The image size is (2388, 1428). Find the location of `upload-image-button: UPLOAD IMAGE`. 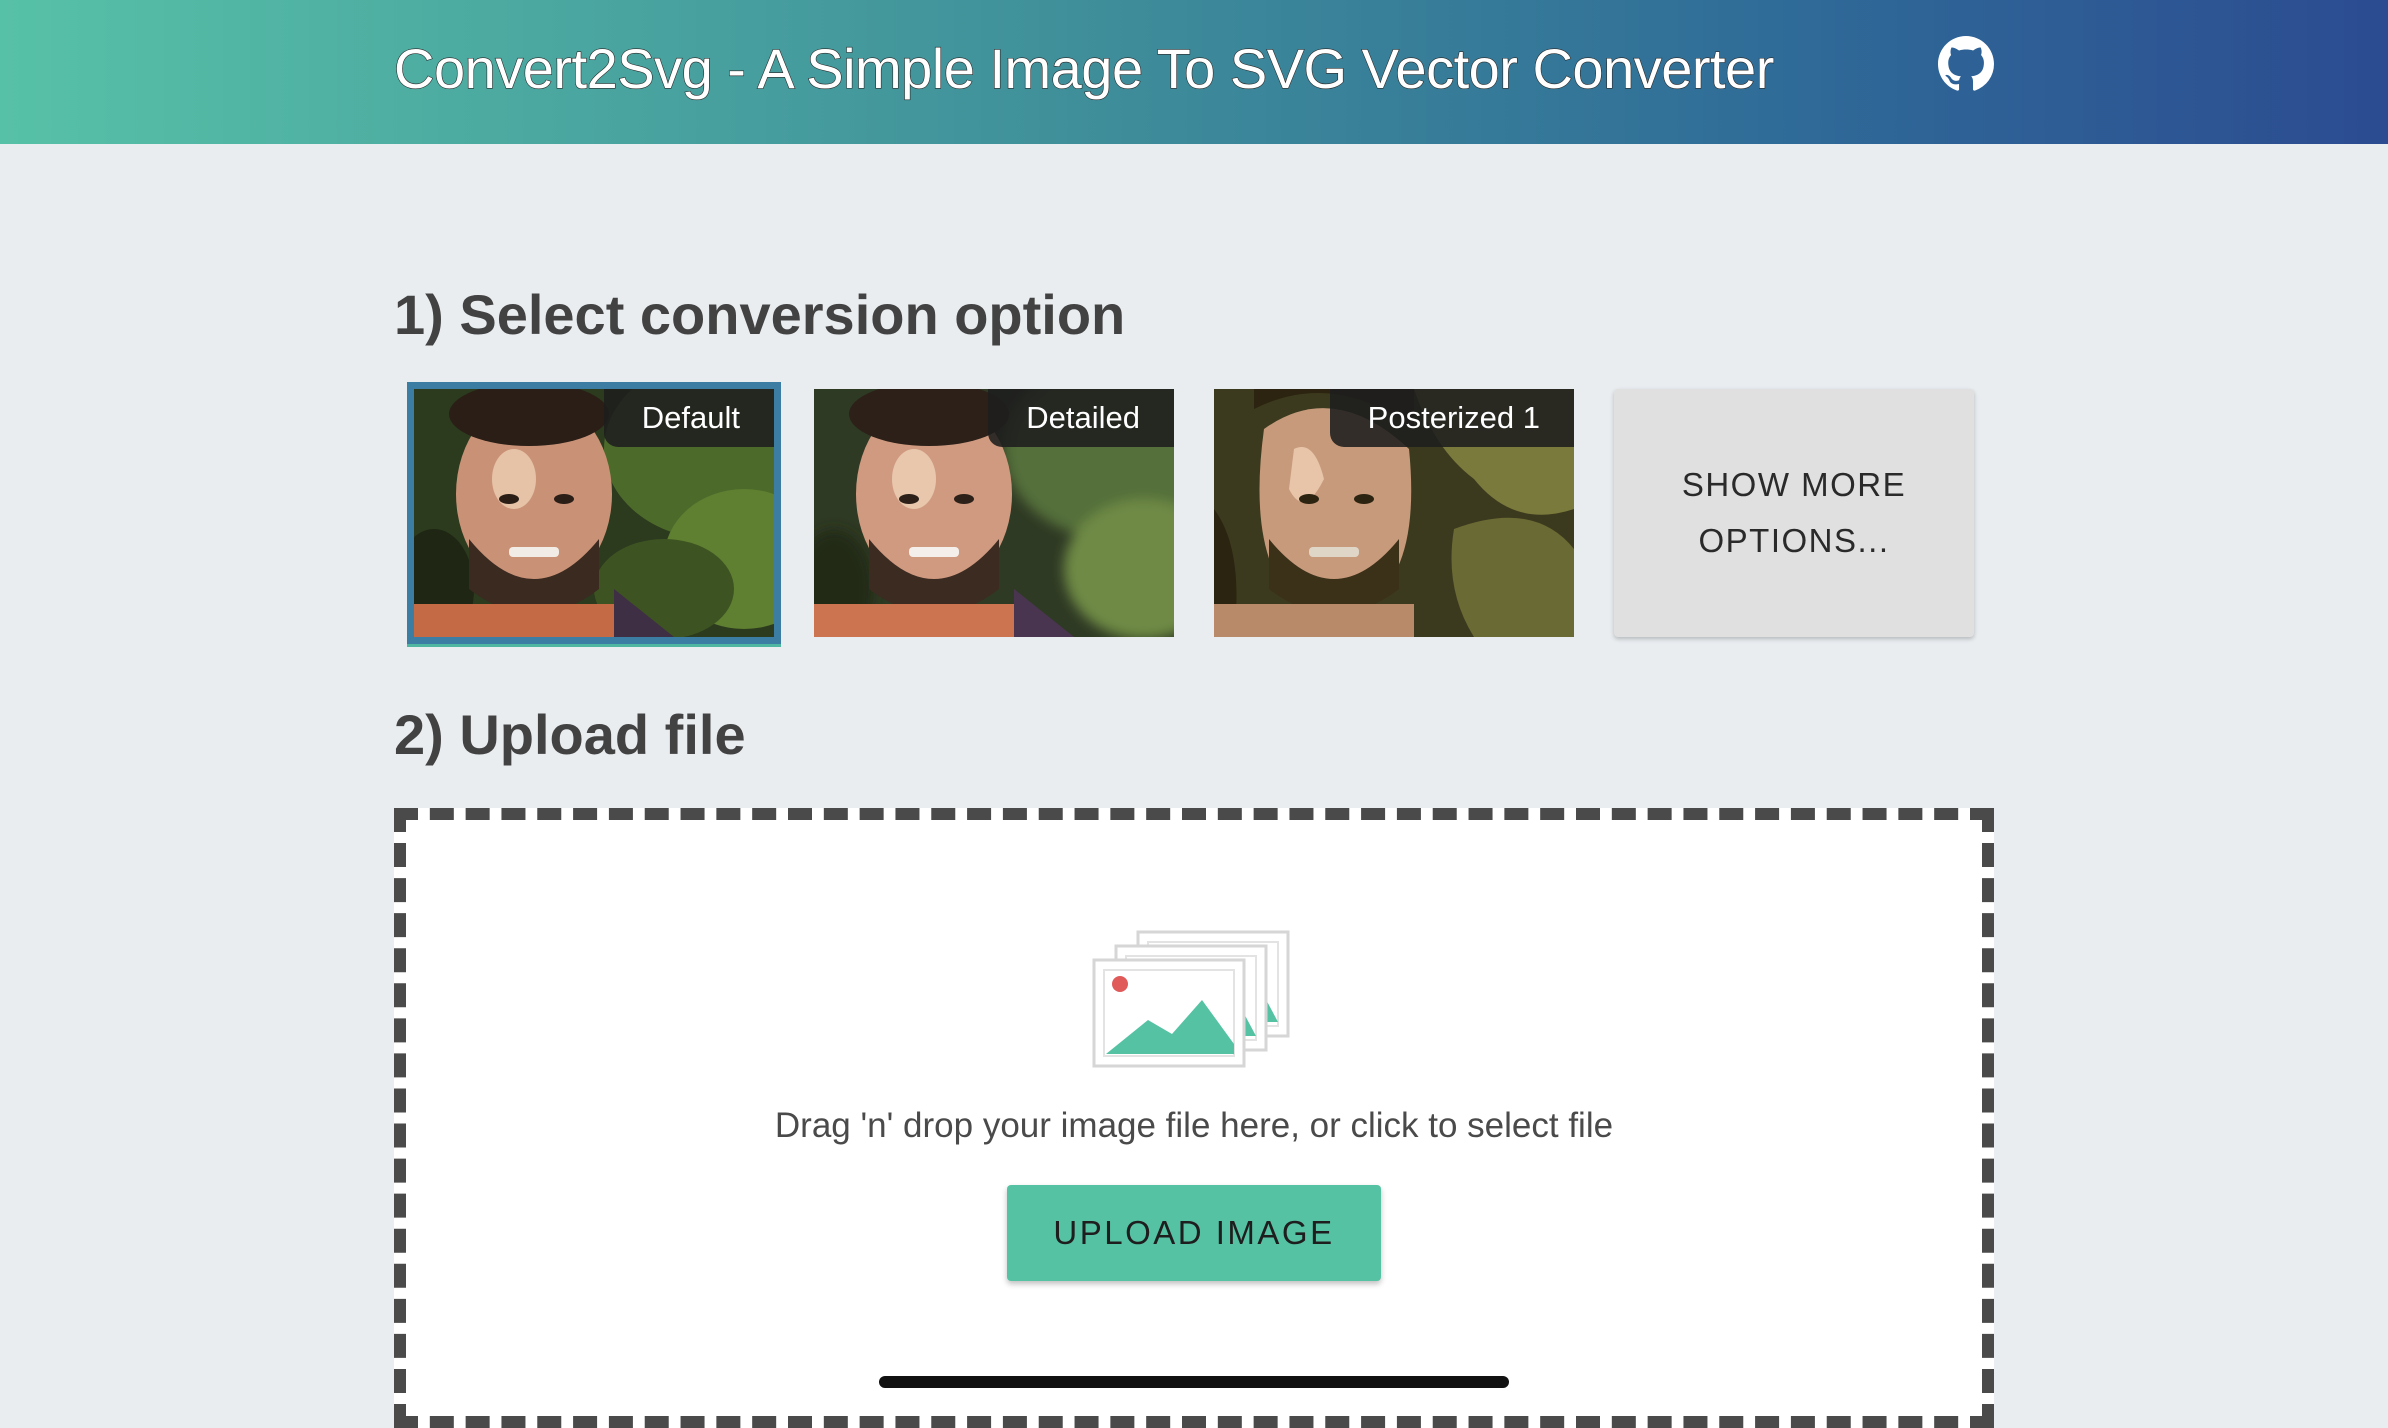

upload-image-button: UPLOAD IMAGE is located at coordinates (1194, 1233).